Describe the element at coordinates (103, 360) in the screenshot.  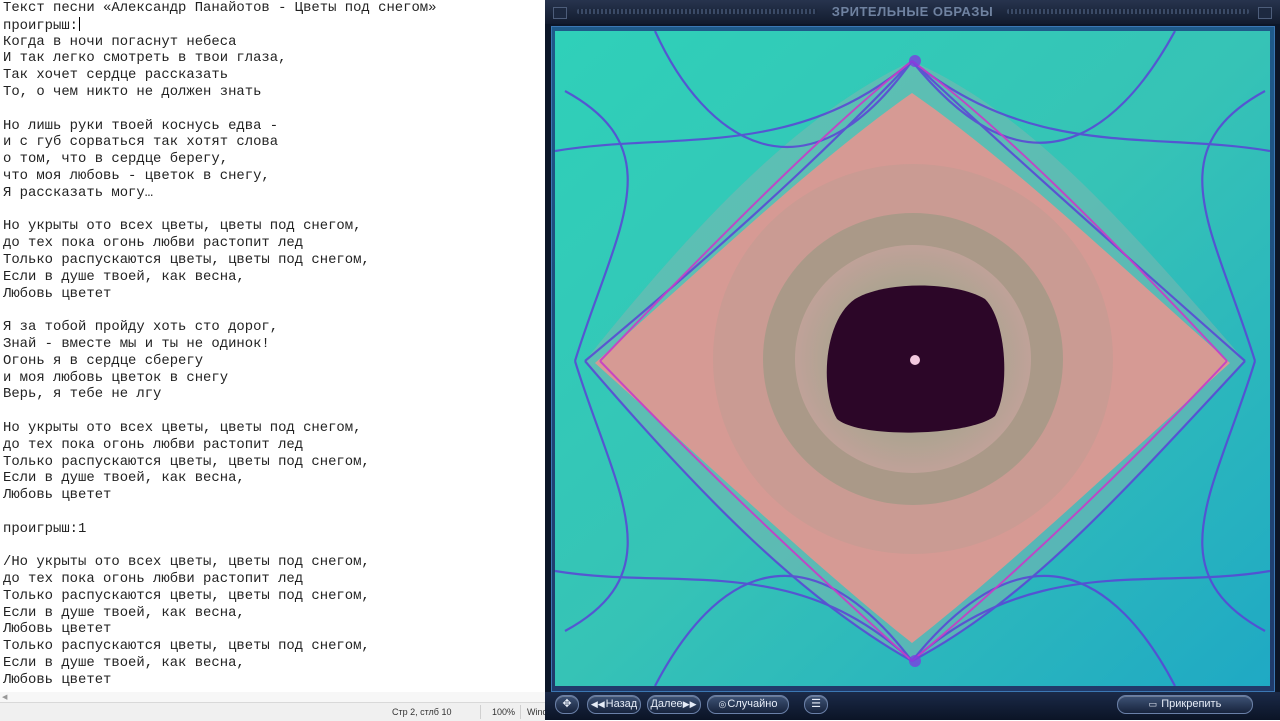
I see `lyric-line: Огонь я в сердце сберегу` at that location.